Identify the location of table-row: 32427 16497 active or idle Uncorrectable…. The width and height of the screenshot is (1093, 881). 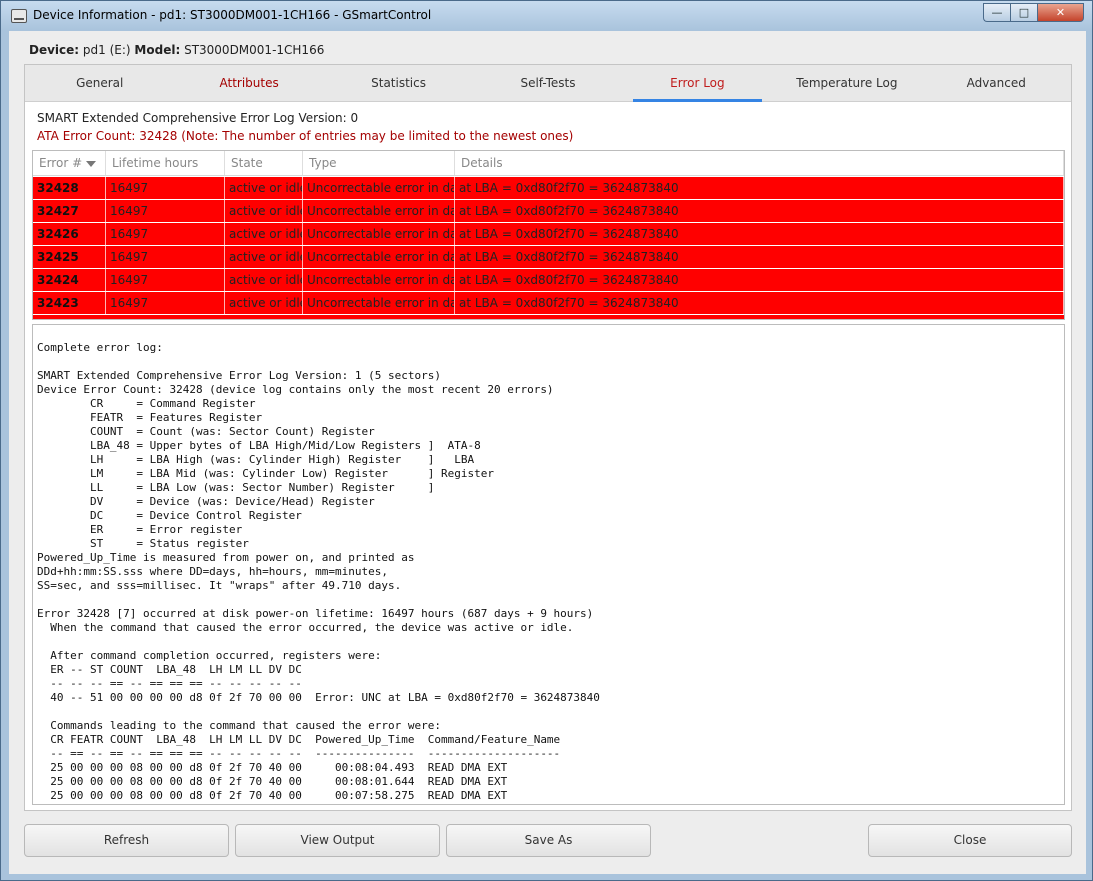
(548, 211).